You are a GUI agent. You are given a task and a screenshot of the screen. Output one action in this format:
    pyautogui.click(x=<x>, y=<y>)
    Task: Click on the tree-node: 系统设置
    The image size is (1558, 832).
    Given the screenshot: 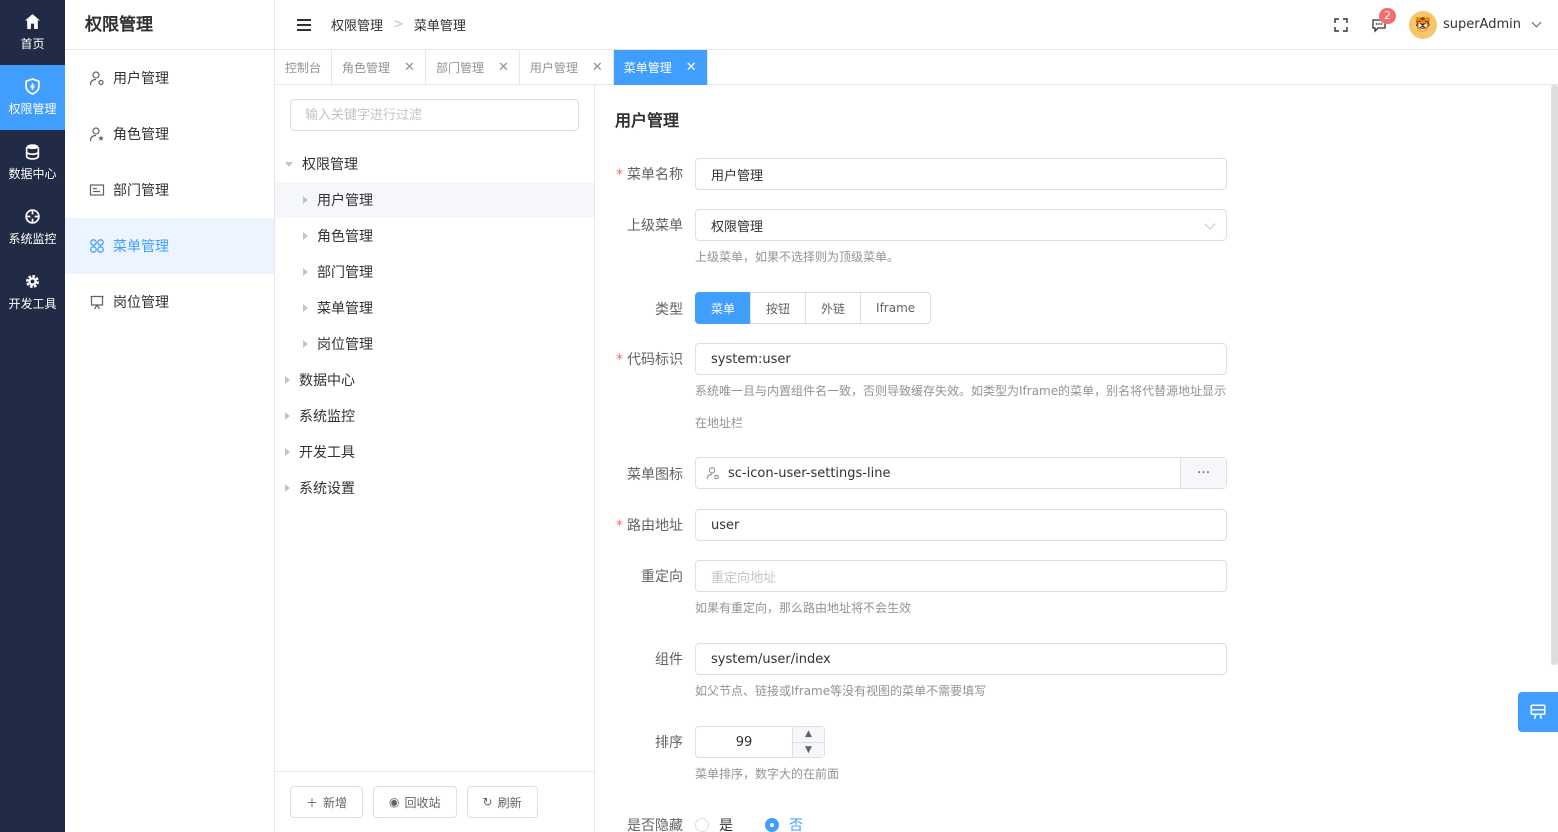 What is the action you would take?
    pyautogui.click(x=434, y=488)
    